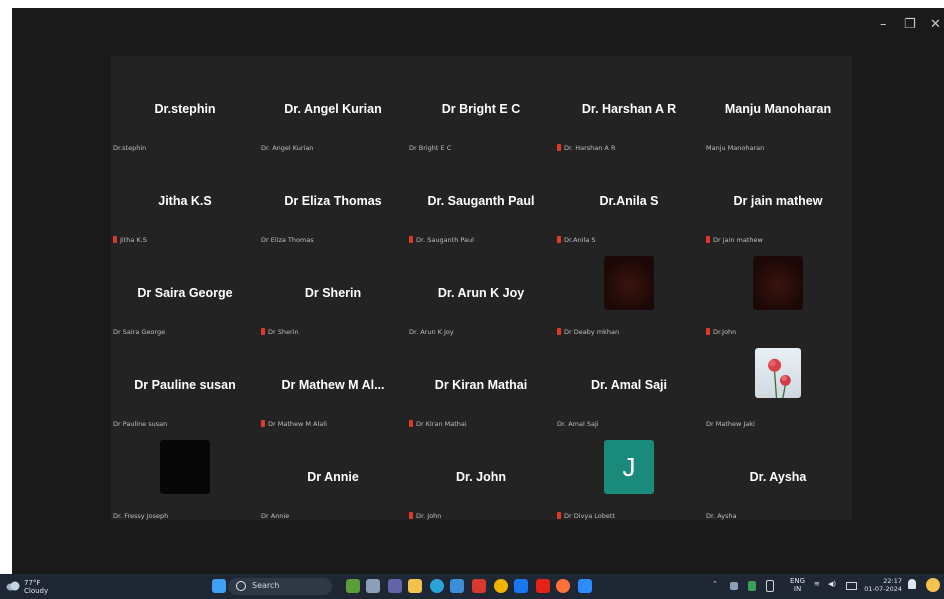  What do you see at coordinates (770, 586) in the screenshot?
I see `usb-icon` at bounding box center [770, 586].